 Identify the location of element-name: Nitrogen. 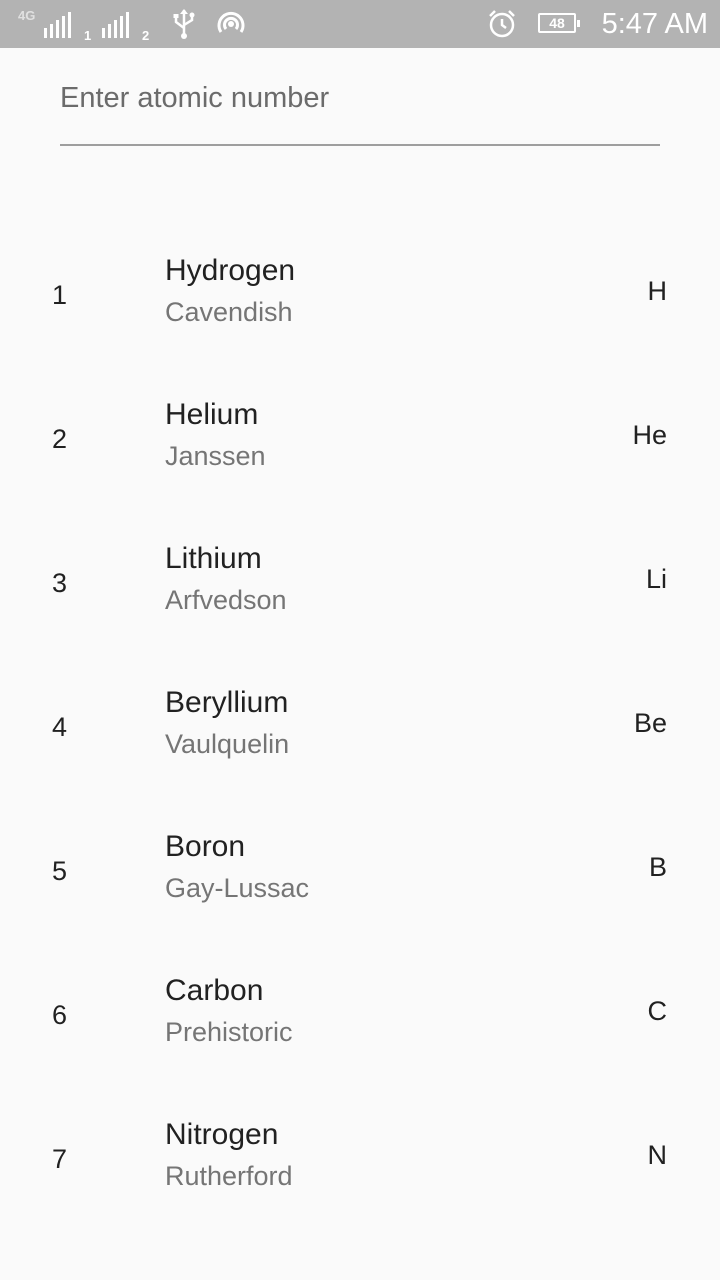
(222, 1134).